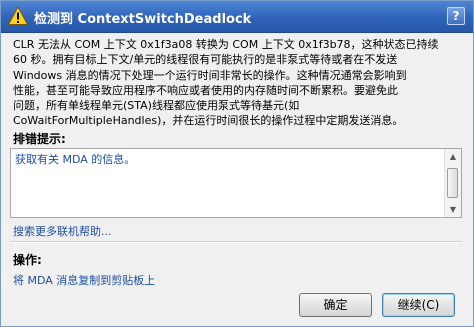  I want to click on actions-label: 操作:, so click(27, 260).